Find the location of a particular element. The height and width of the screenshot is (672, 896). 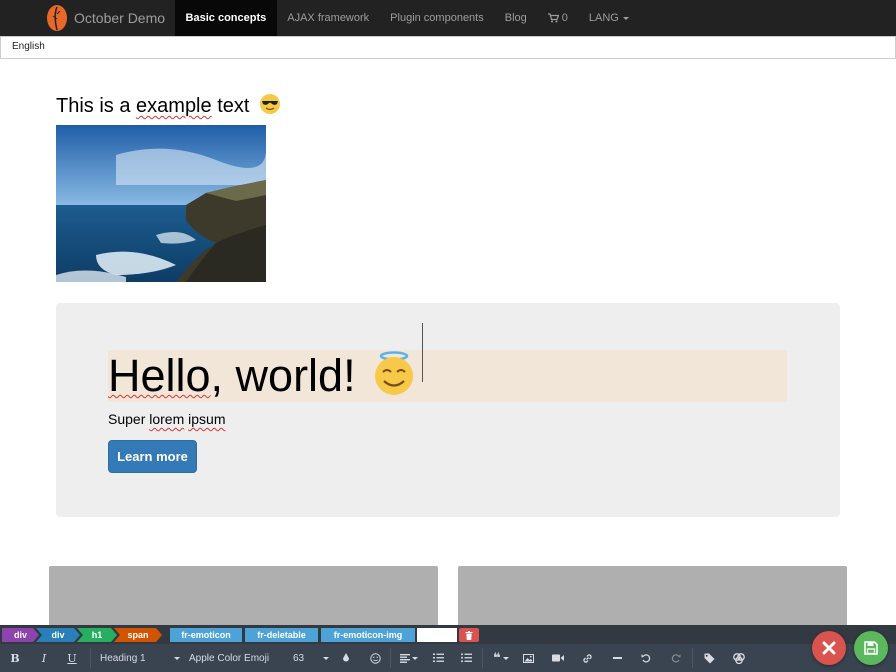

brand-name: October Demo is located at coordinates (120, 18).